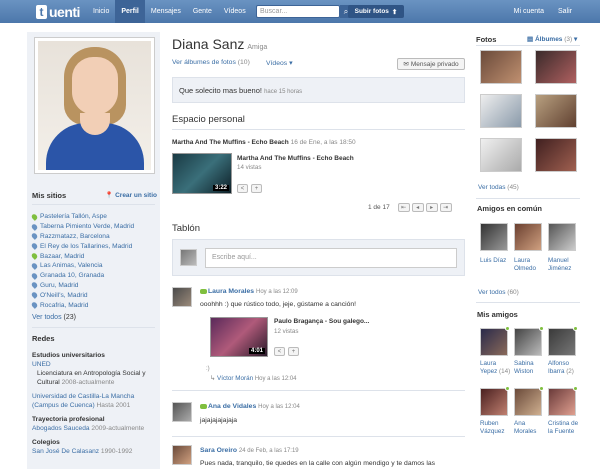 The width and height of the screenshot is (600, 469). I want to click on first-page-button: ⇤, so click(403, 207).